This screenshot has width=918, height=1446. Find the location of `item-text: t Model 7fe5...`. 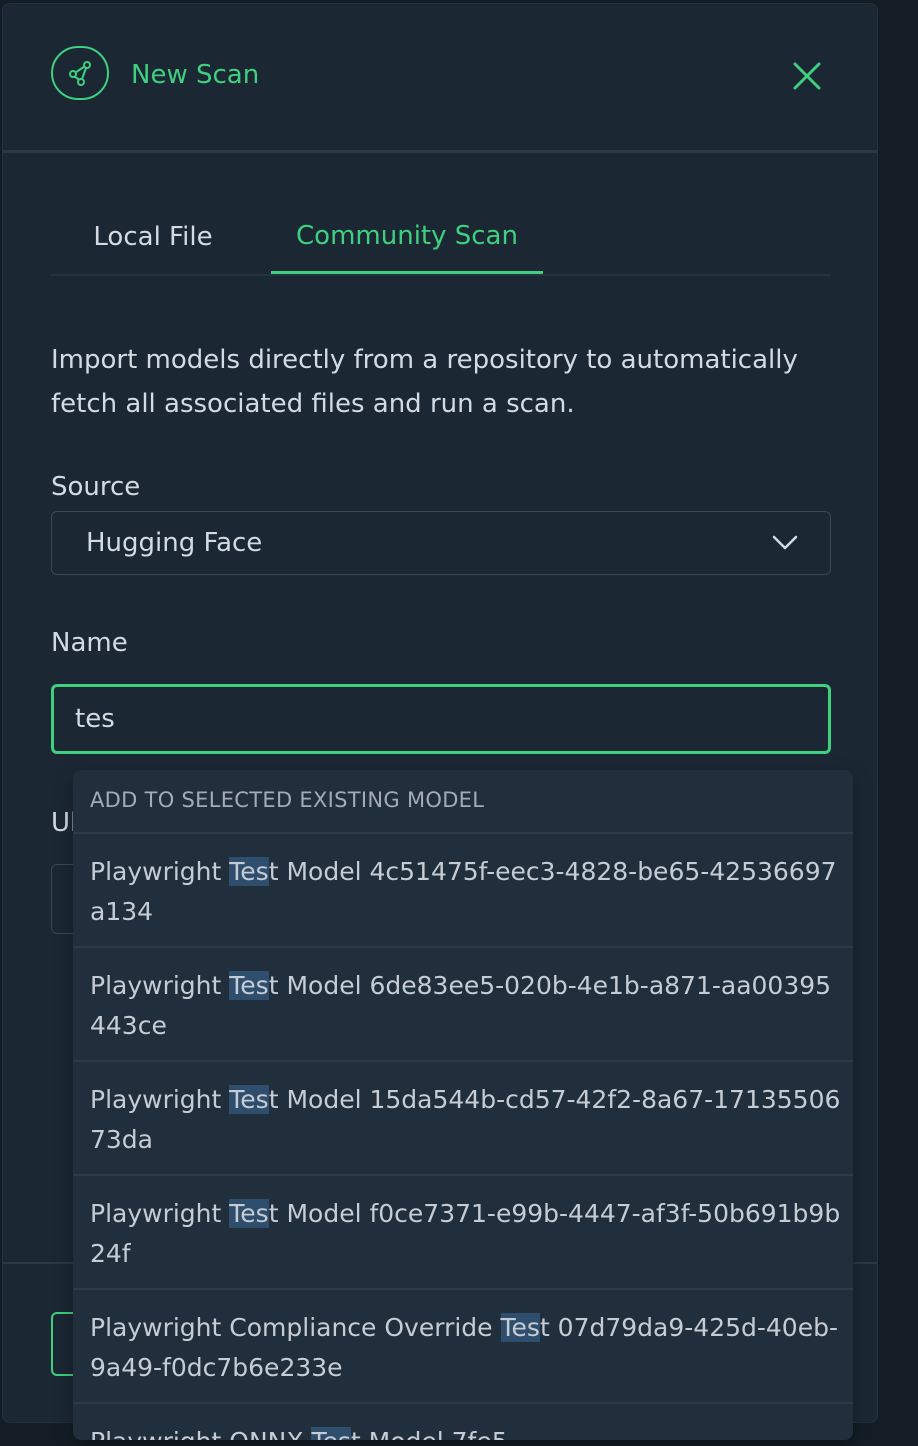

item-text: t Model 7fe5... is located at coordinates (441, 1433).